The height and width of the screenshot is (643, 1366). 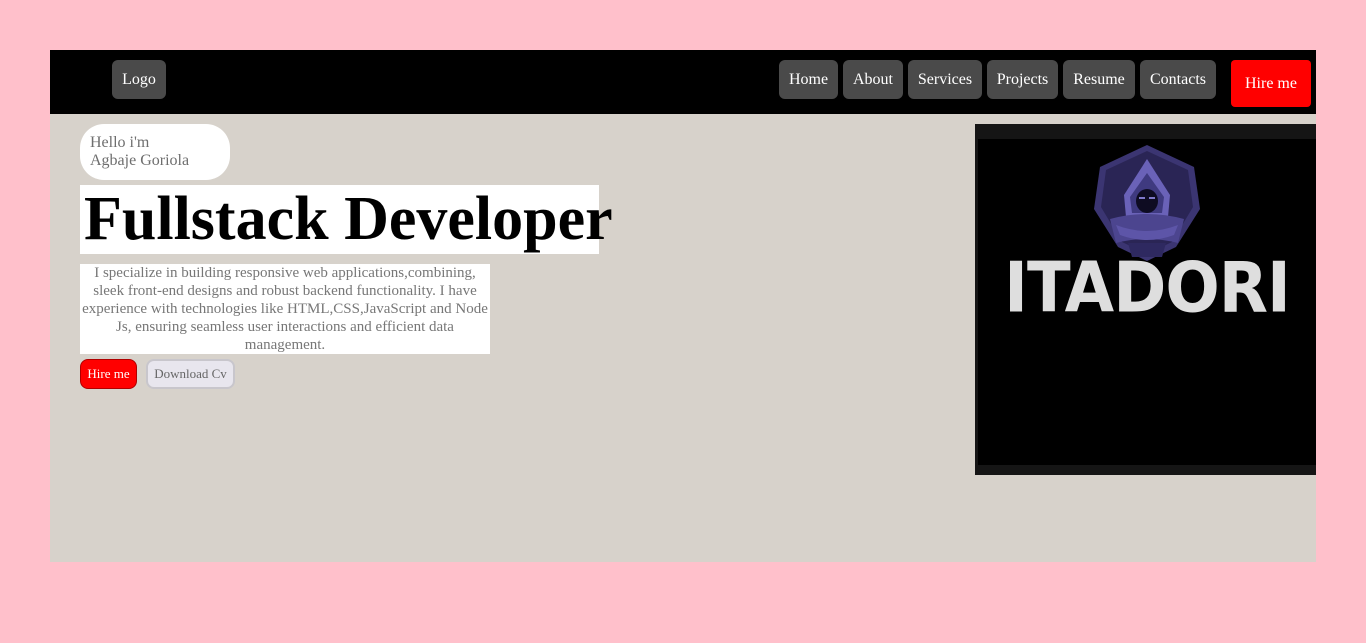 I want to click on profile-image-canvas: ITADORI, so click(x=1147, y=302).